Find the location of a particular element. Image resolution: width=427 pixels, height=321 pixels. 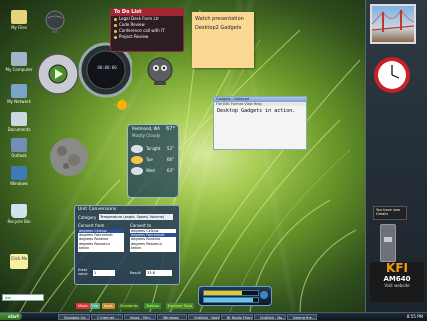

volume-slider is located at coordinates (388, 243).